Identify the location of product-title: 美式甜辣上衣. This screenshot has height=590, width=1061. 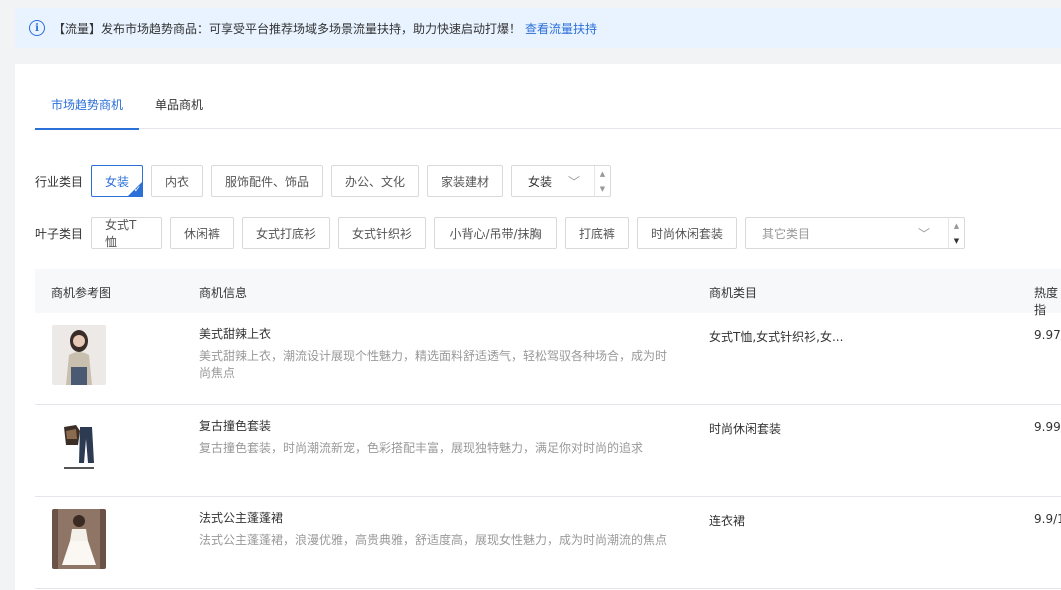
(434, 333).